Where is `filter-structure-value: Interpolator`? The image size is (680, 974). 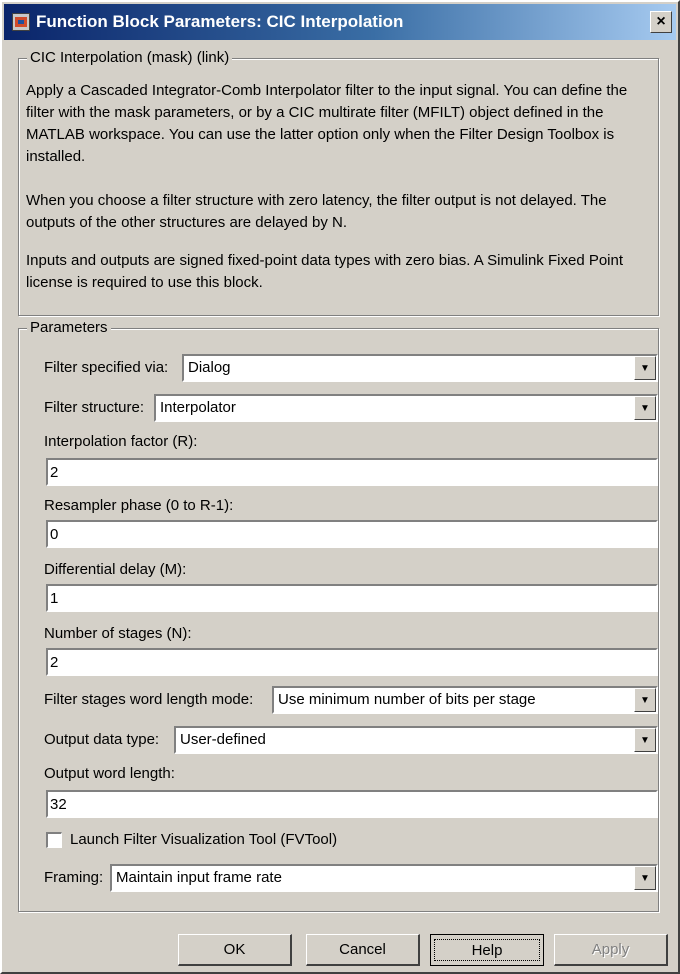
filter-structure-value: Interpolator is located at coordinates (198, 407).